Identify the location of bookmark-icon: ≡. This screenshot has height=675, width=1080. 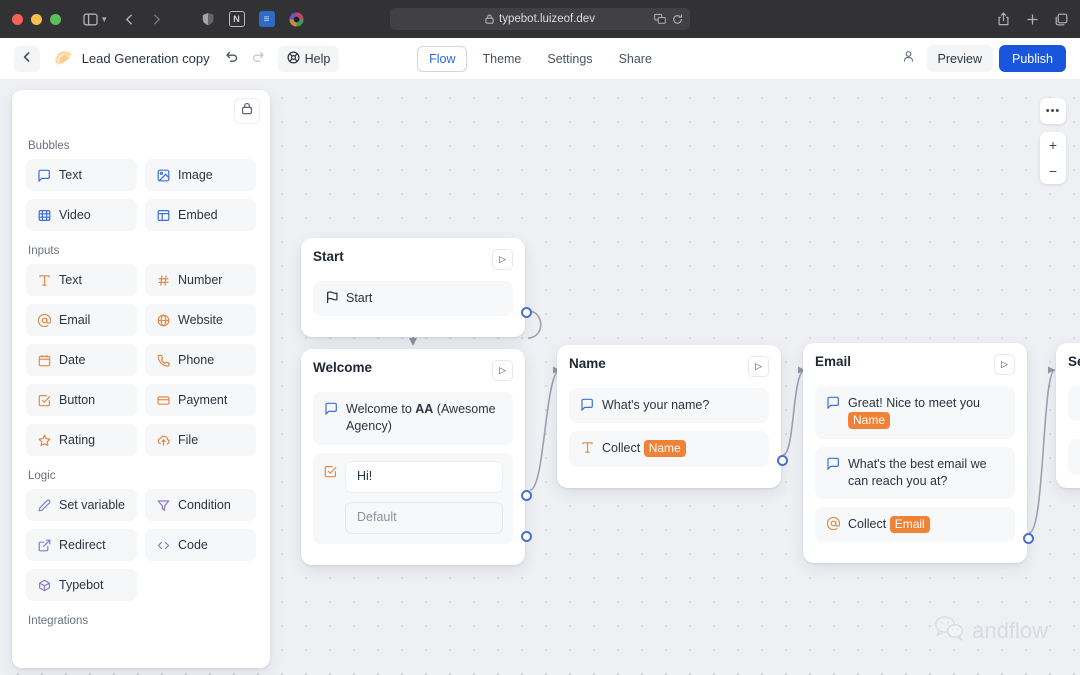
(266, 19).